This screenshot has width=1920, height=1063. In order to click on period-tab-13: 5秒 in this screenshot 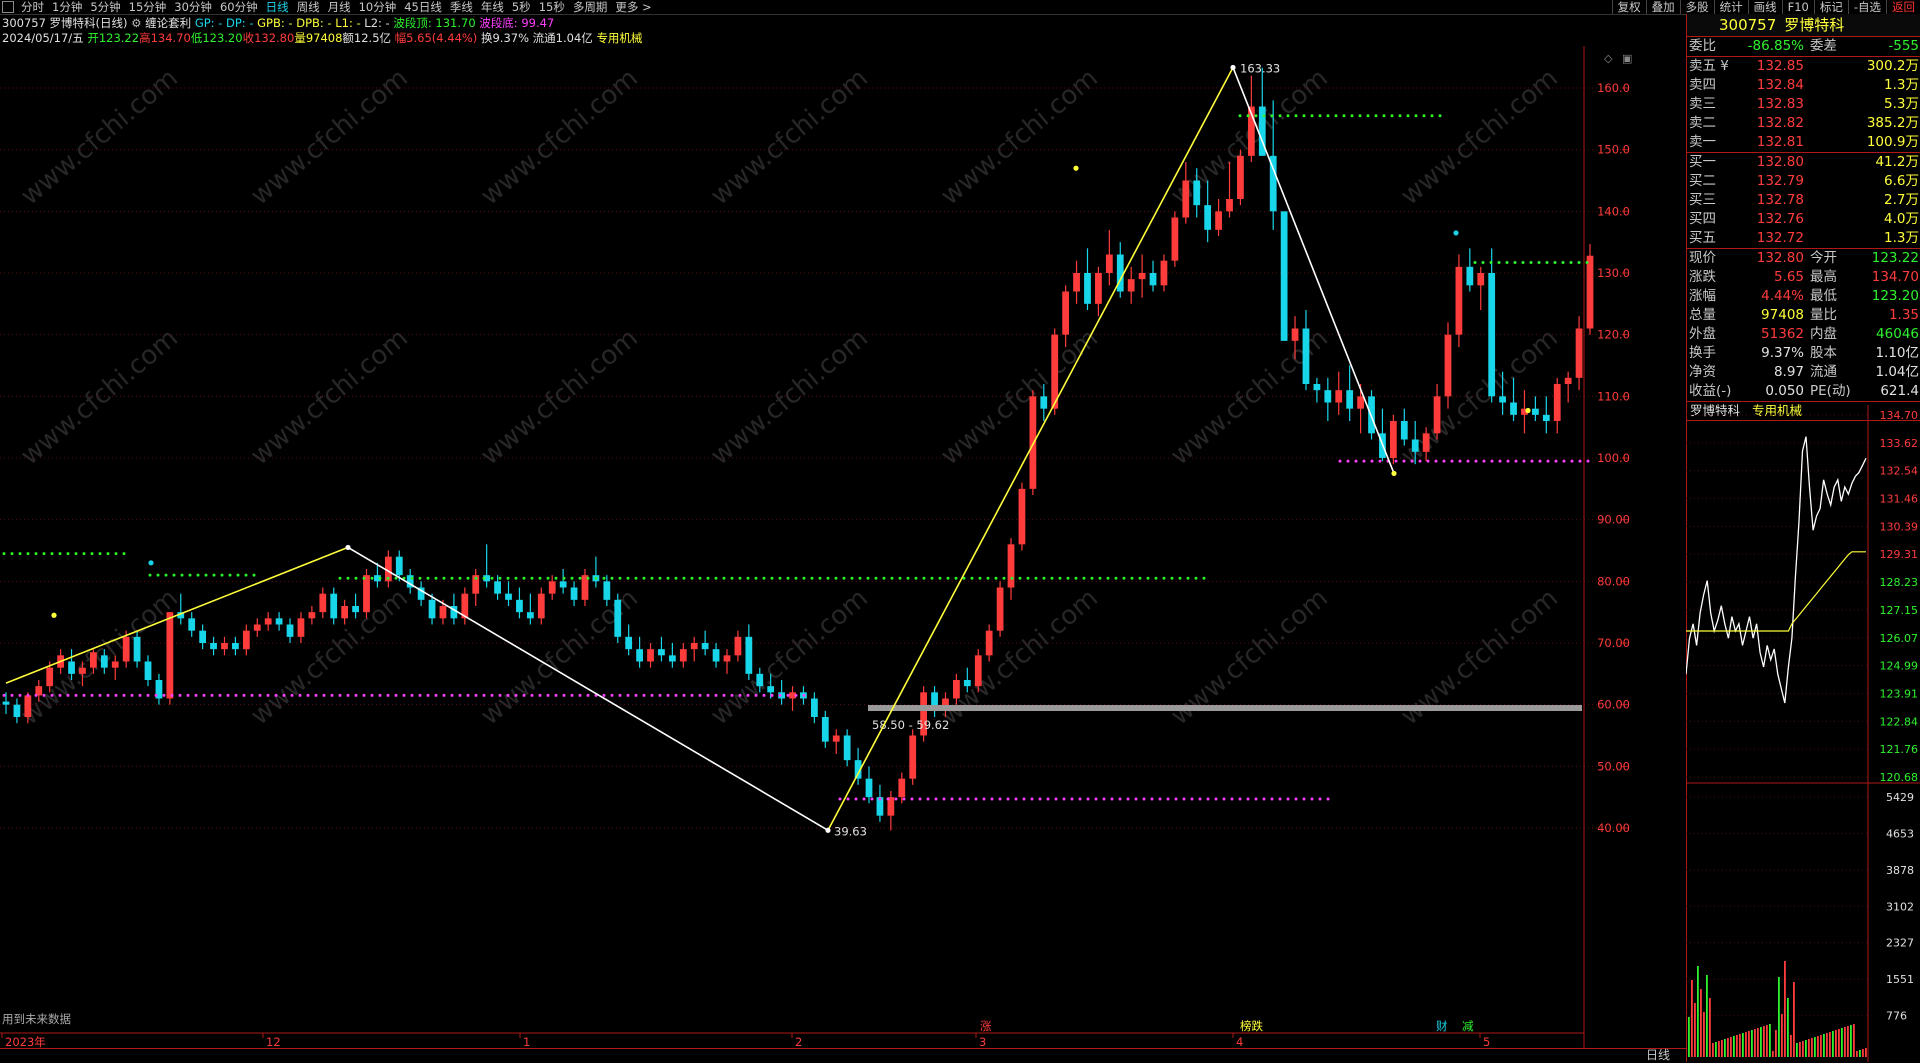, I will do `click(522, 7)`.